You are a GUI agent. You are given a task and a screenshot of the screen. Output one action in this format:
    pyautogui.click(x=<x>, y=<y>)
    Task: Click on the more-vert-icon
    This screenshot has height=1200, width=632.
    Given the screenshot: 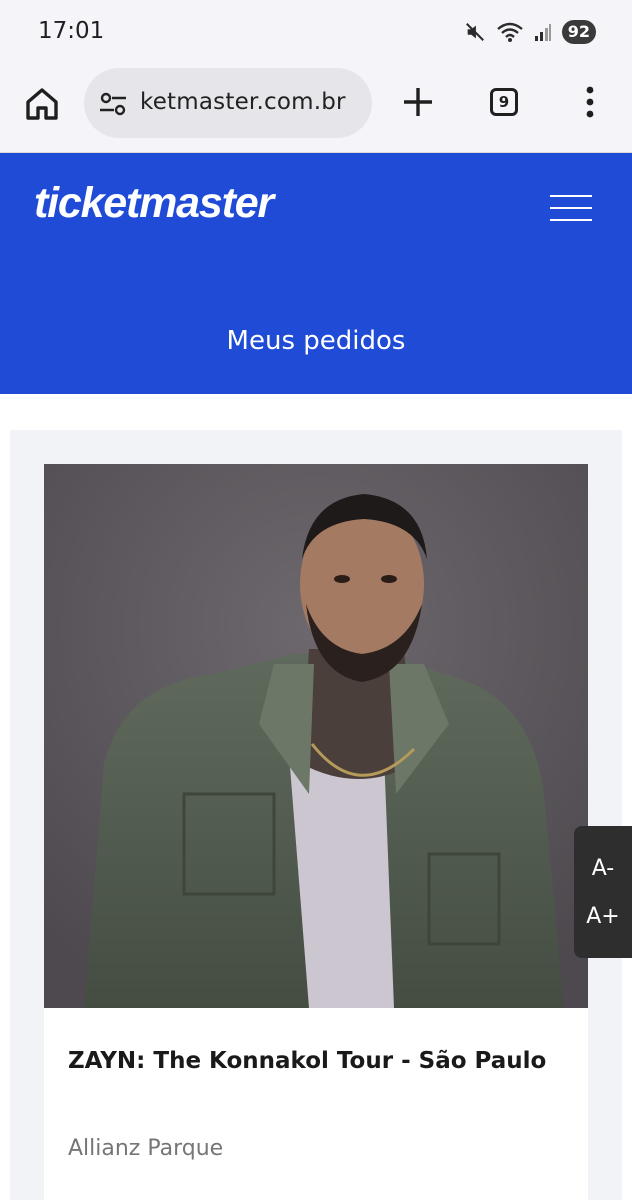 What is the action you would take?
    pyautogui.click(x=590, y=102)
    